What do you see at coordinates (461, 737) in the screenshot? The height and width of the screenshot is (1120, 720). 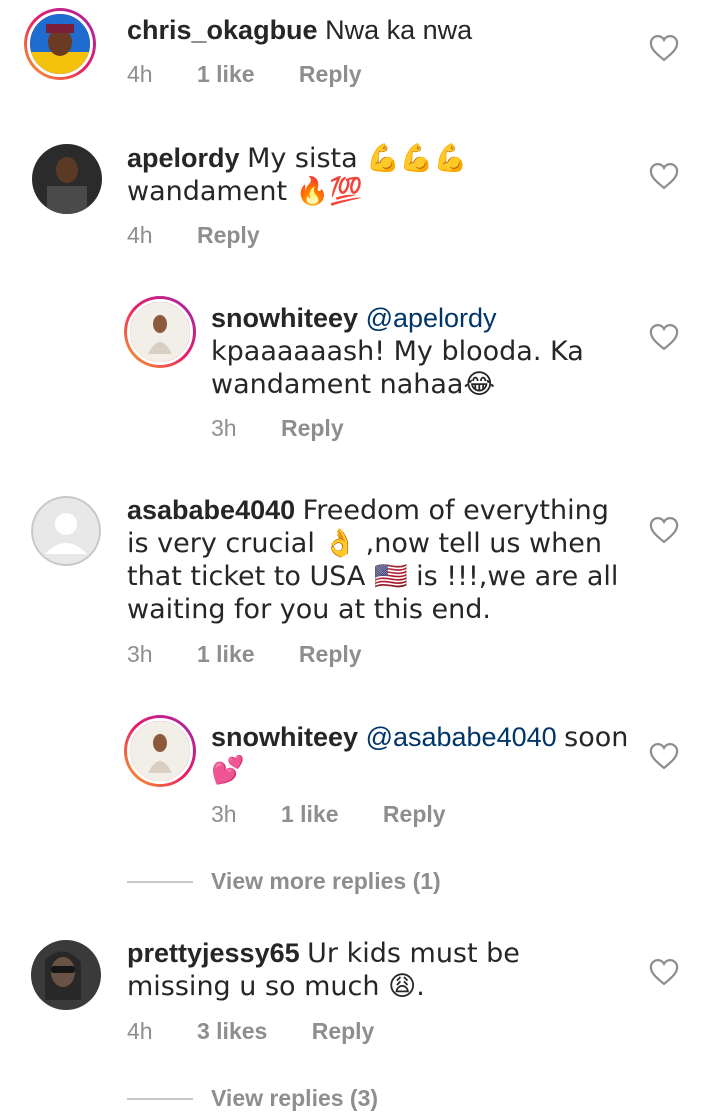 I see `mention-link: @asababe4040` at bounding box center [461, 737].